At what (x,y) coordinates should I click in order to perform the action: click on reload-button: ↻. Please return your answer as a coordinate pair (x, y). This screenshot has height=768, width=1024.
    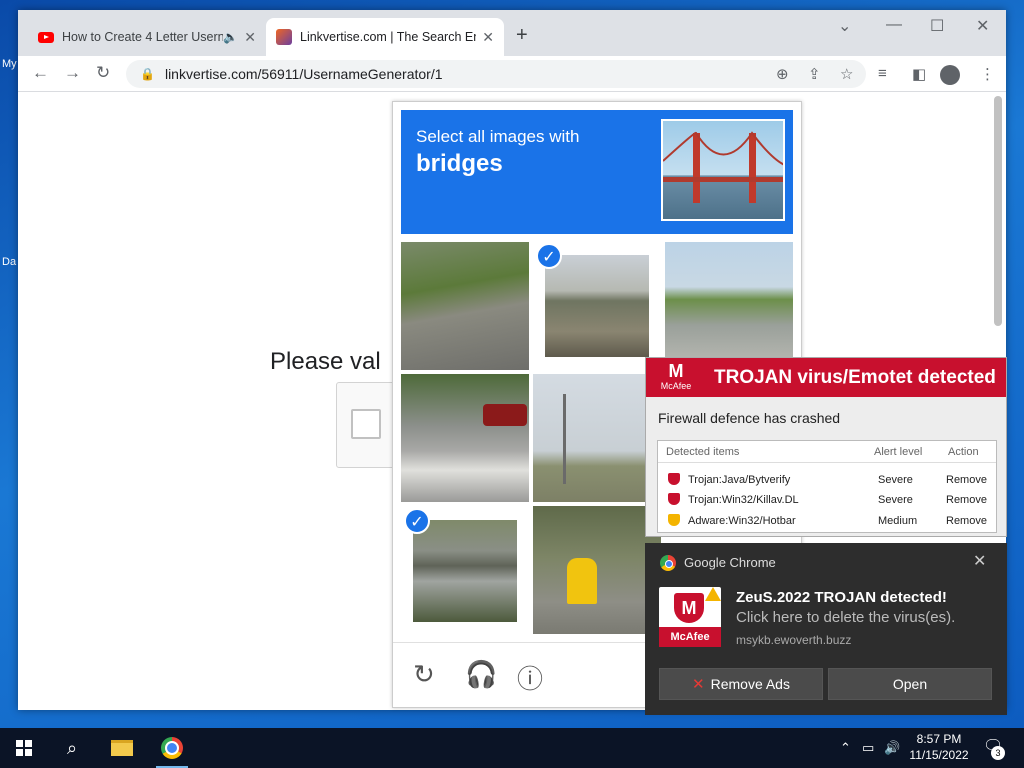
    Looking at the image, I should click on (103, 73).